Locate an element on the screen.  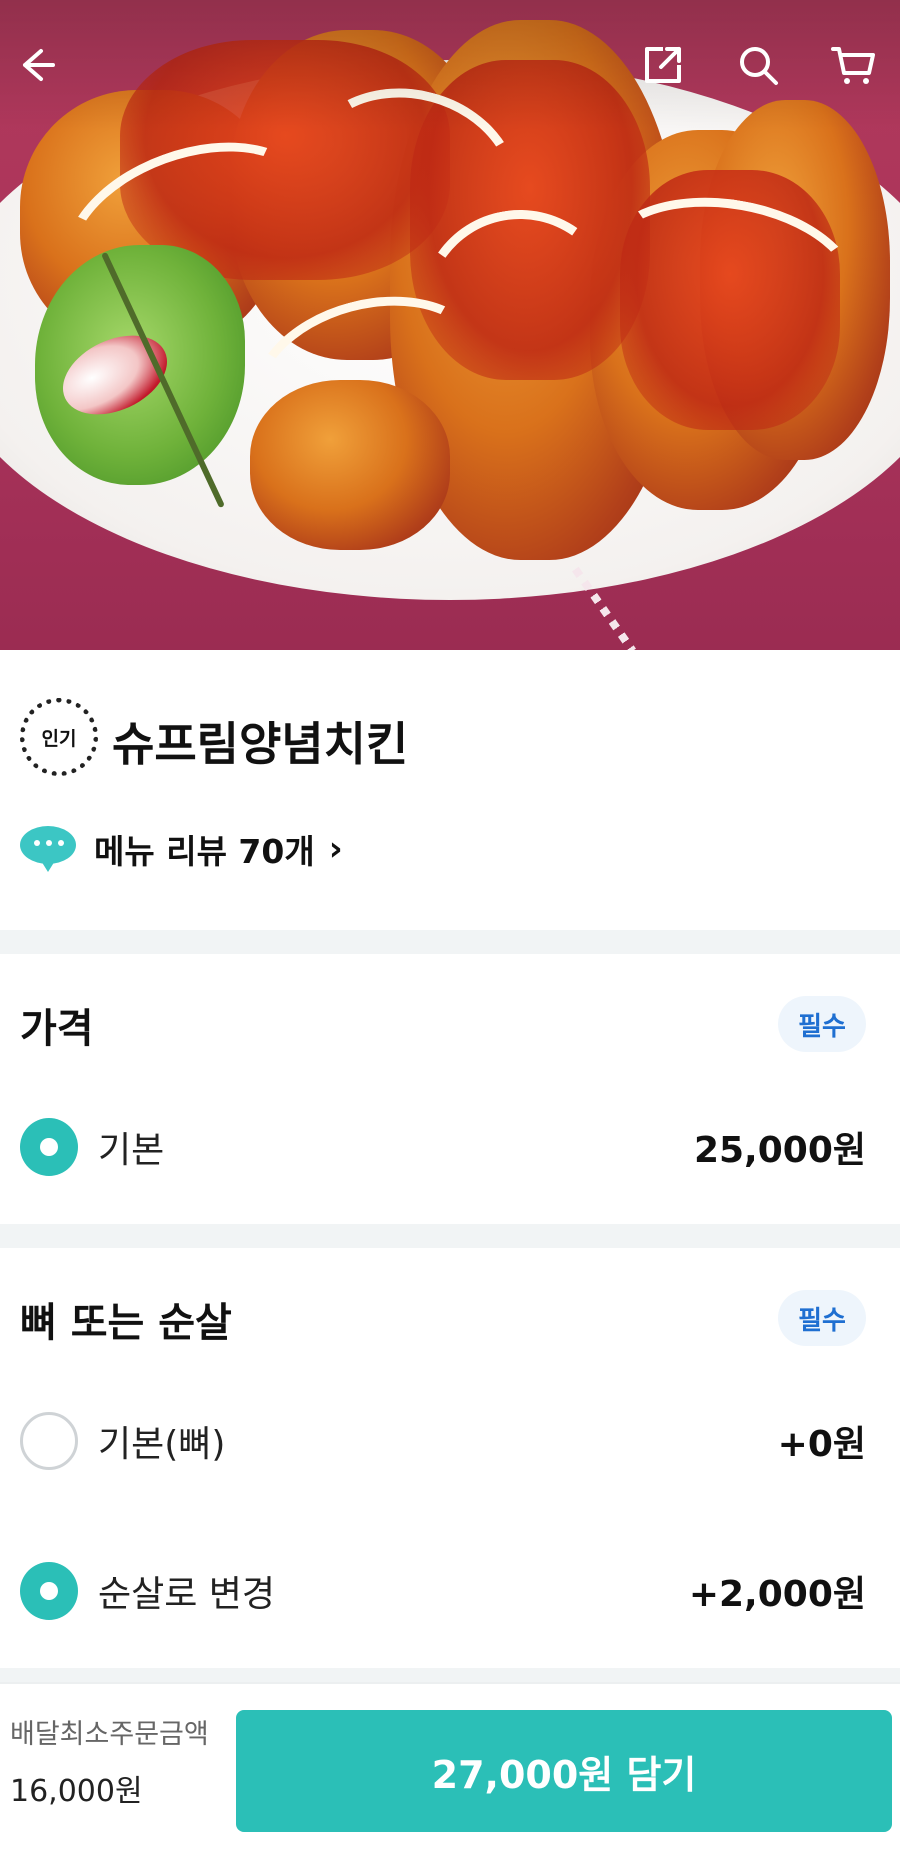
back-button is located at coordinates (35, 65).